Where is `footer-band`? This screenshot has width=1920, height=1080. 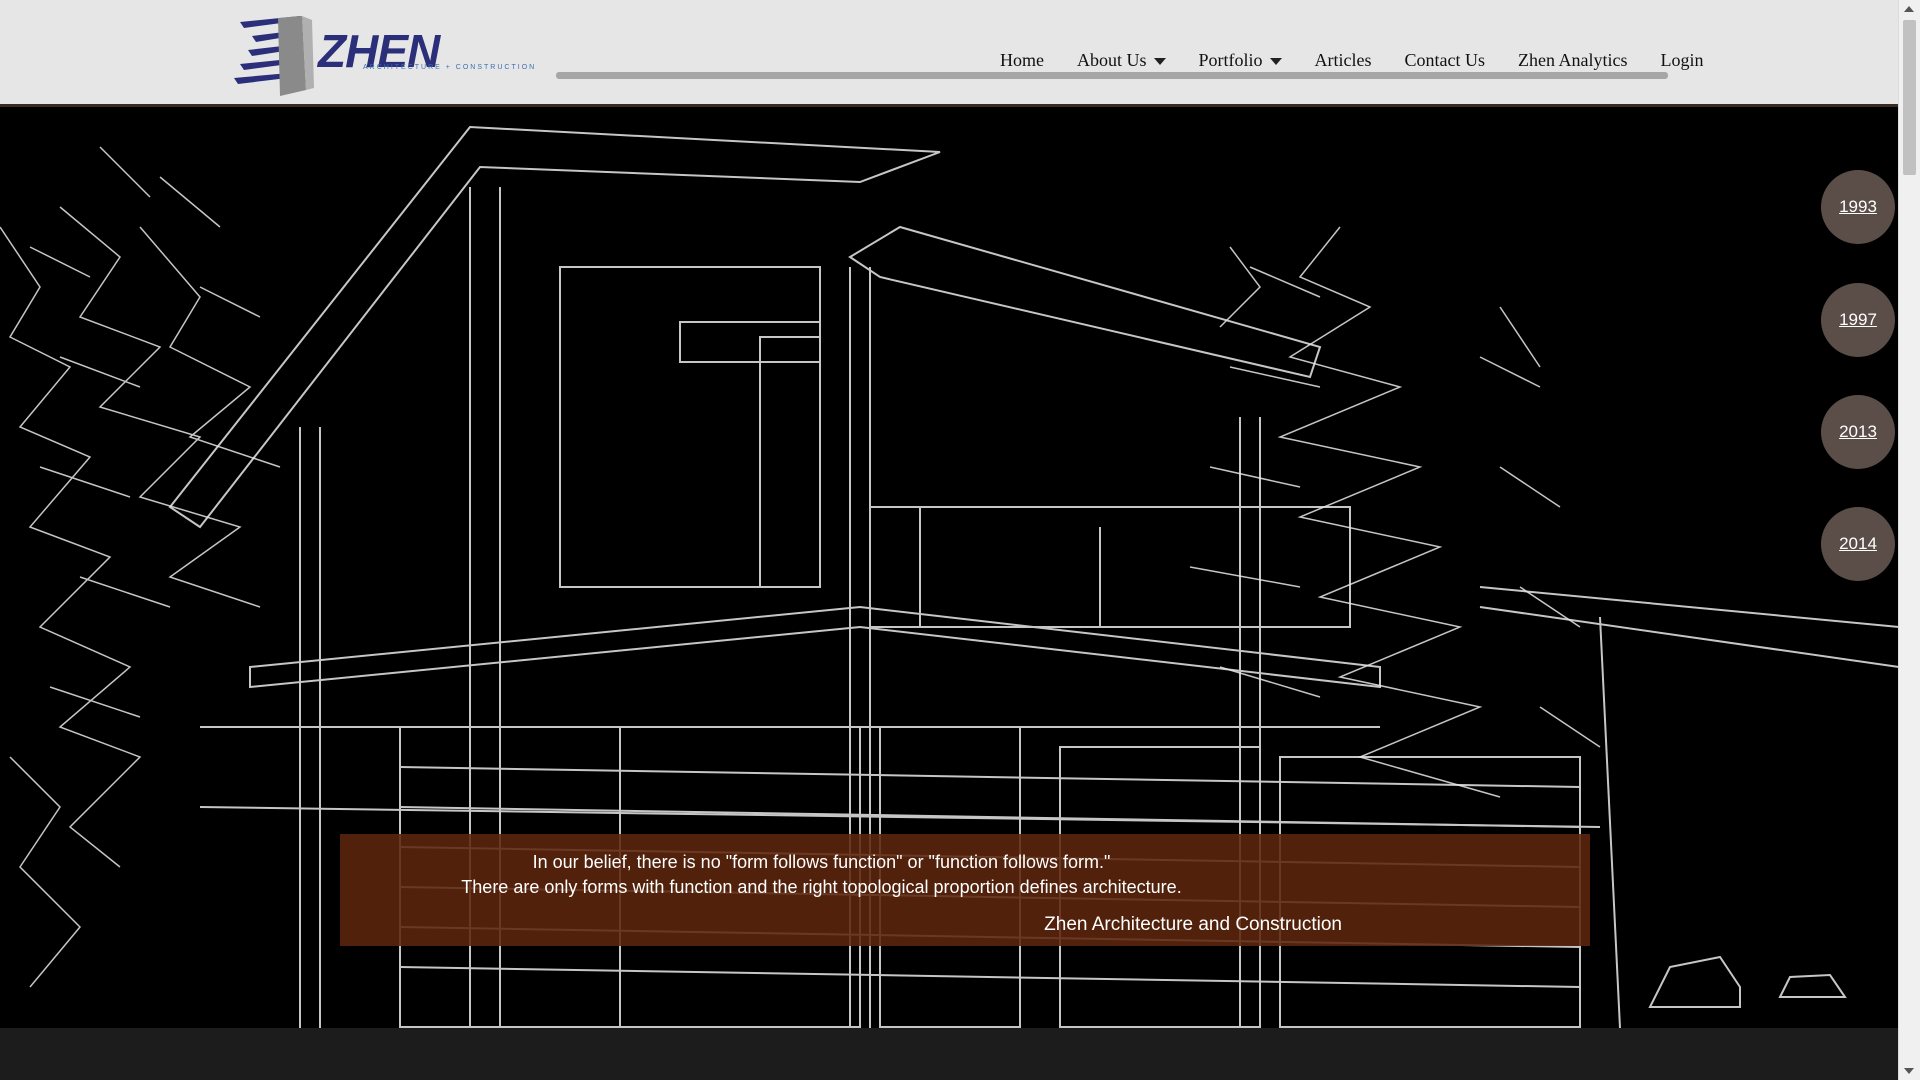 footer-band is located at coordinates (949, 1054).